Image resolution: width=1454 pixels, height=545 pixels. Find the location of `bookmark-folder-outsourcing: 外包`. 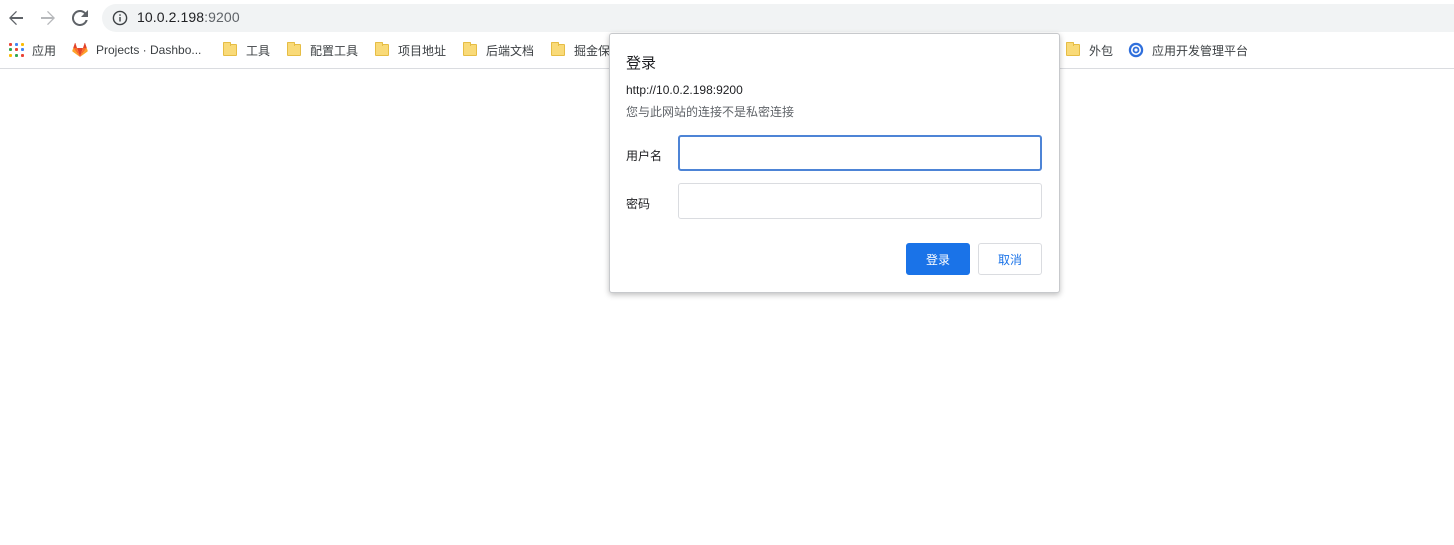

bookmark-folder-outsourcing: 外包 is located at coordinates (1089, 50).